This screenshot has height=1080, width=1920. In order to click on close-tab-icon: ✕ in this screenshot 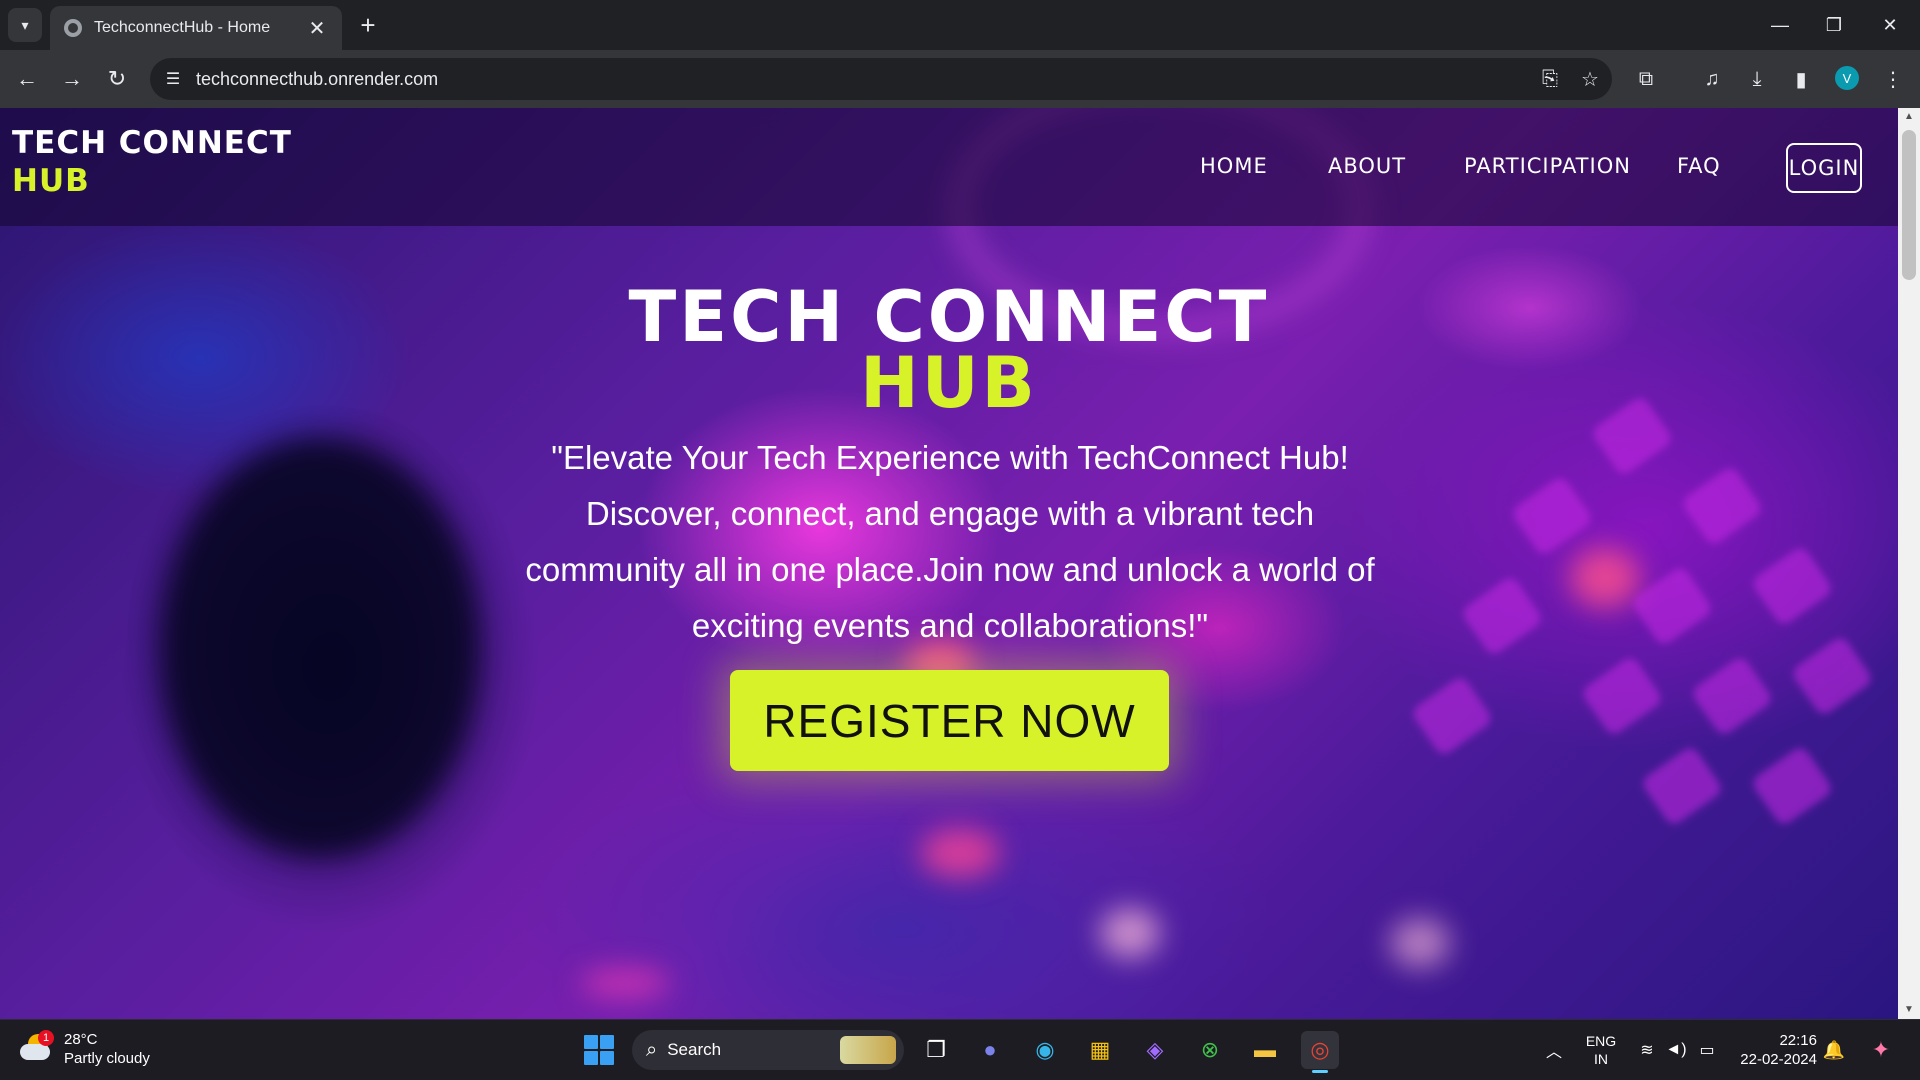, I will do `click(317, 28)`.